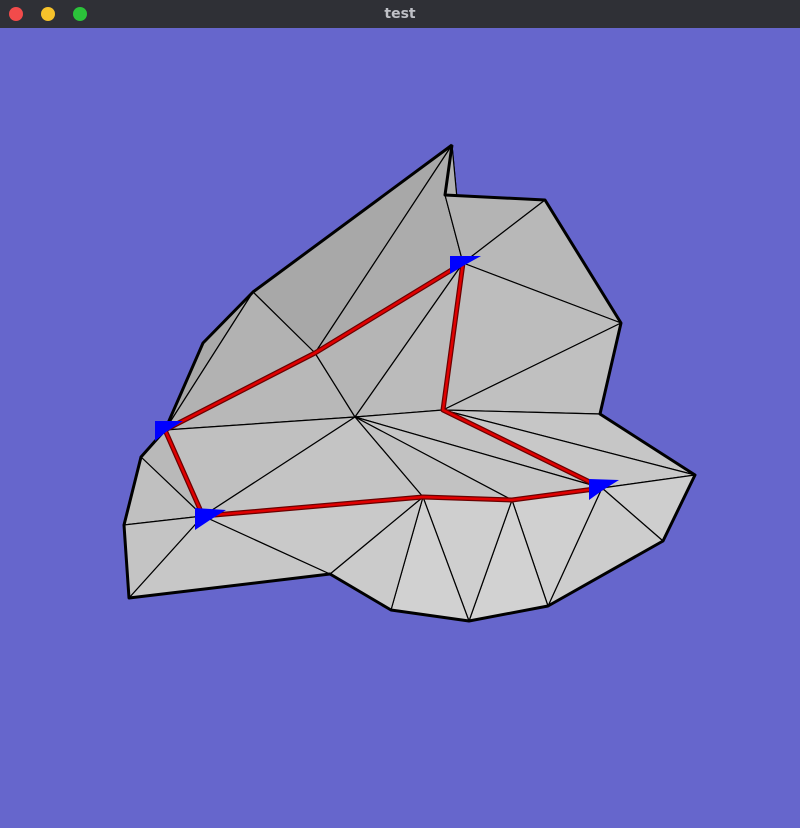  I want to click on window-titlebar: test, so click(400, 14).